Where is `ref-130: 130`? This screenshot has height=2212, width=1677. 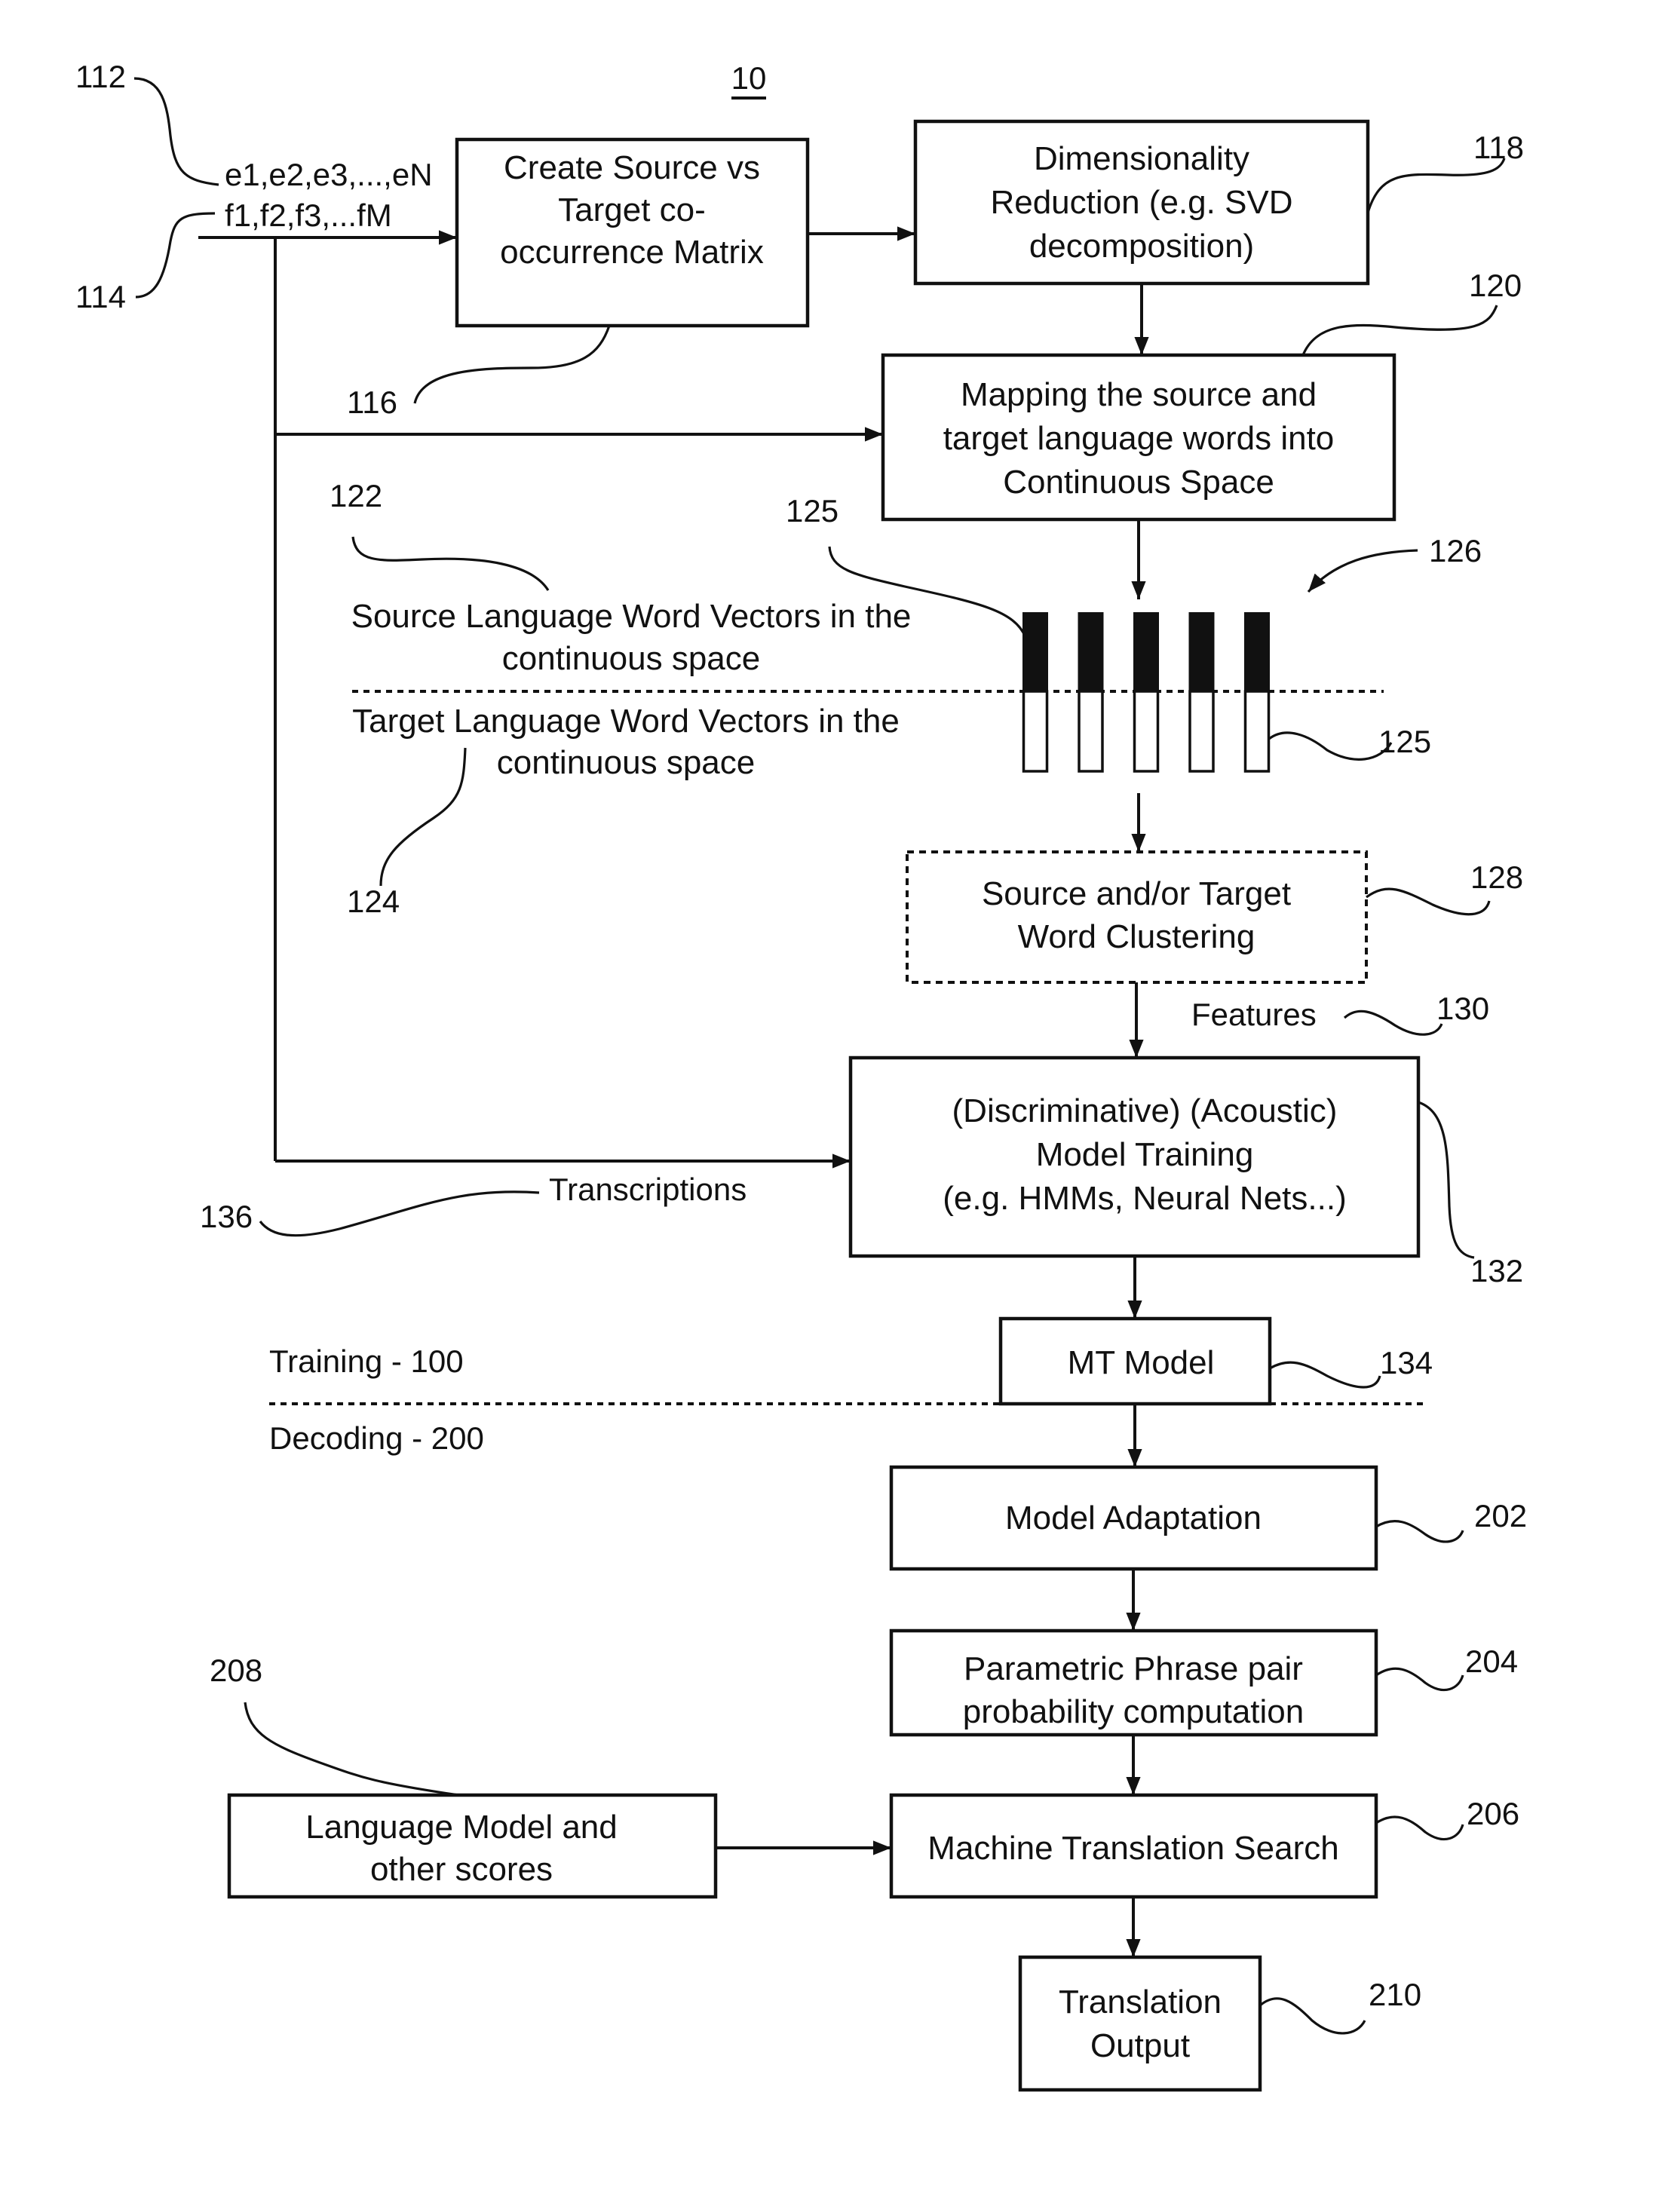 ref-130: 130 is located at coordinates (1463, 1008).